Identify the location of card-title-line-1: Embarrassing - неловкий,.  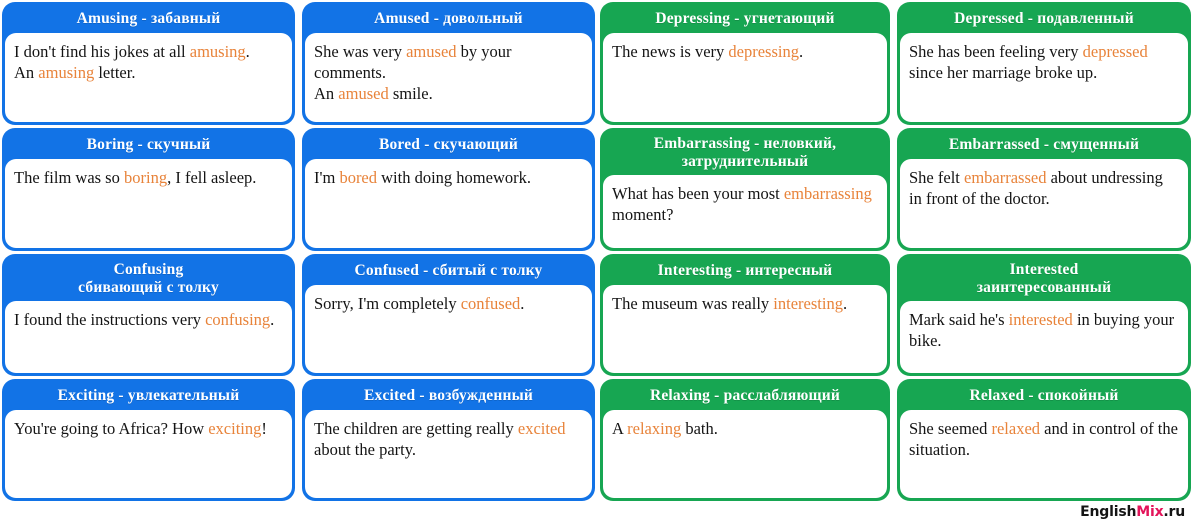
(745, 143).